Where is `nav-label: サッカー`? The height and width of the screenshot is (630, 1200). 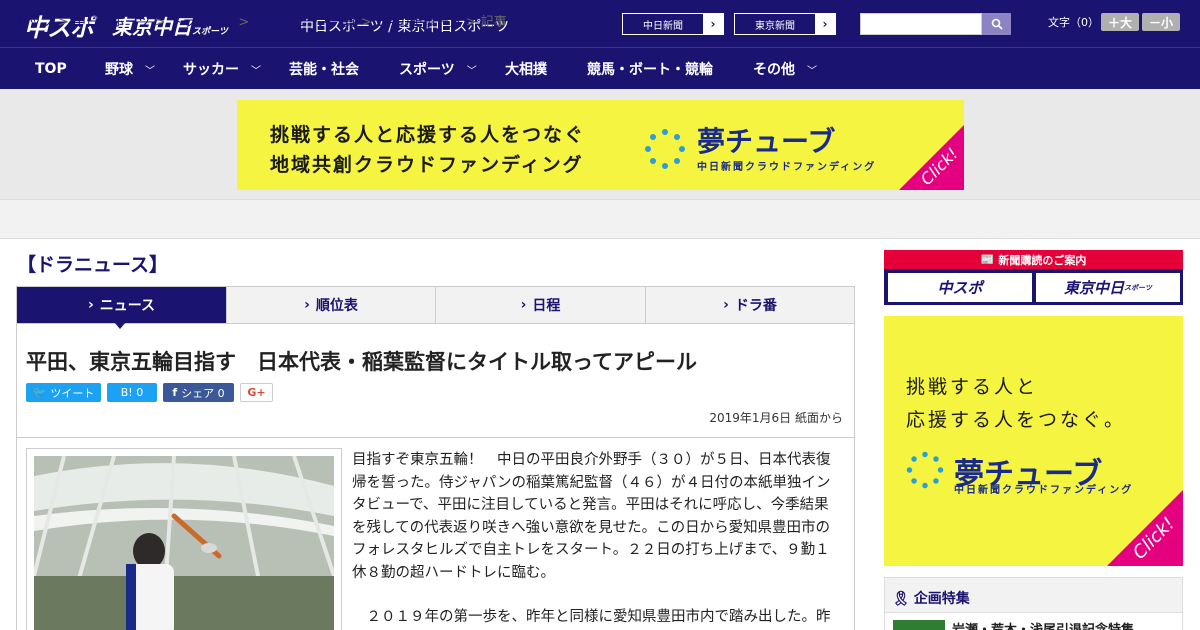 nav-label: サッカー is located at coordinates (211, 70).